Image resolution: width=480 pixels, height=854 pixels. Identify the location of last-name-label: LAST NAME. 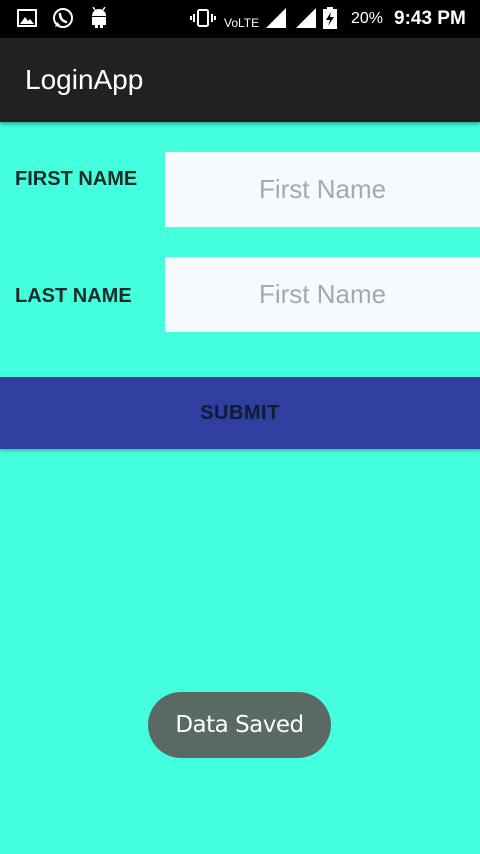
(73, 296).